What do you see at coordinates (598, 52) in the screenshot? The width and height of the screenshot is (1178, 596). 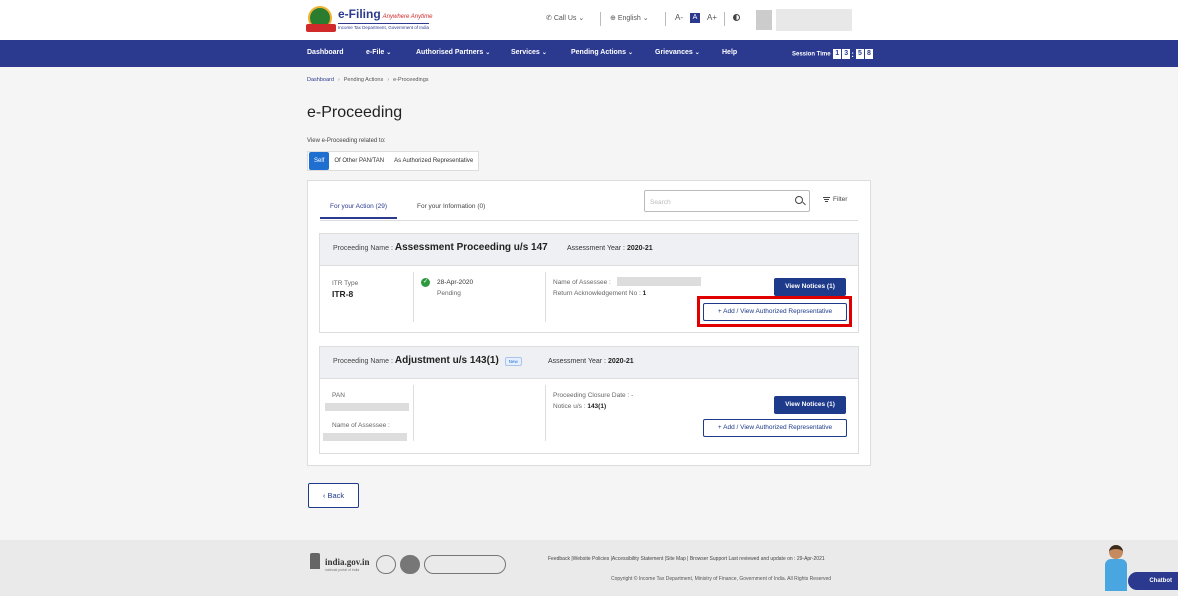 I see `nav-label: Pending Actions` at bounding box center [598, 52].